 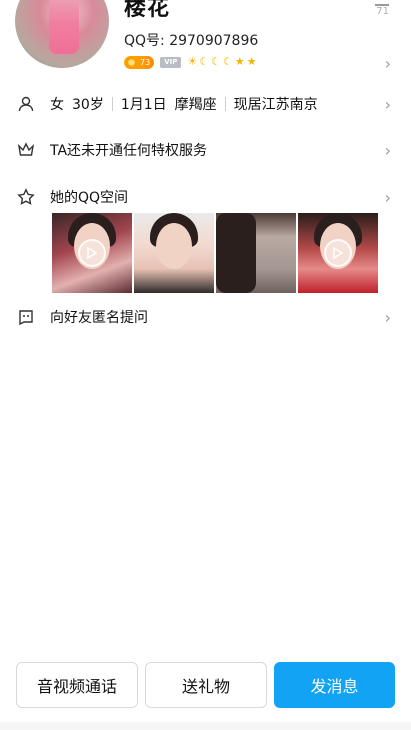 I want to click on level-badge: 73, so click(x=139, y=62).